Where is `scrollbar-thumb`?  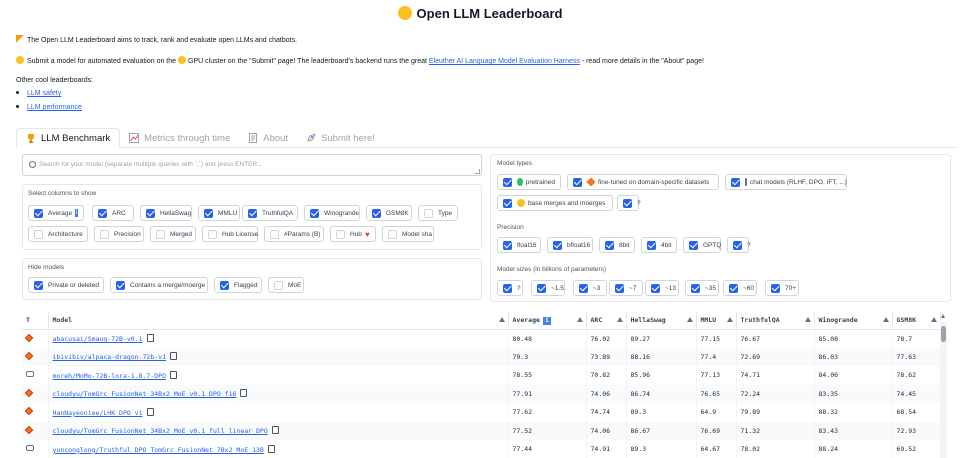 scrollbar-thumb is located at coordinates (943, 334).